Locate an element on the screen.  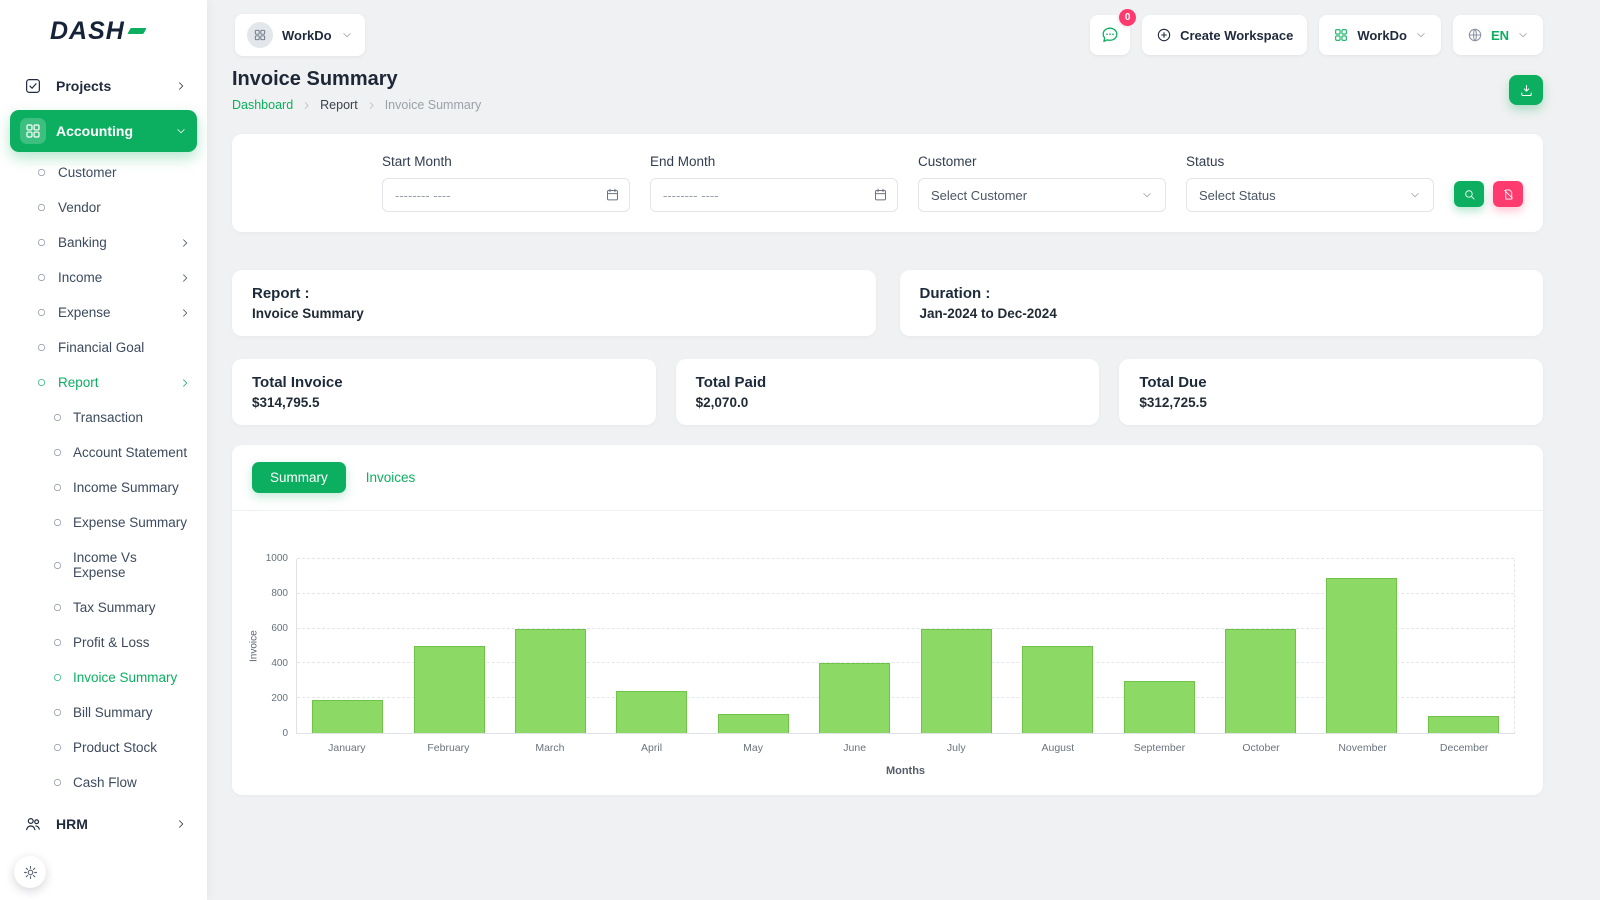
sidebar-item-expense: Expense is located at coordinates (103, 312).